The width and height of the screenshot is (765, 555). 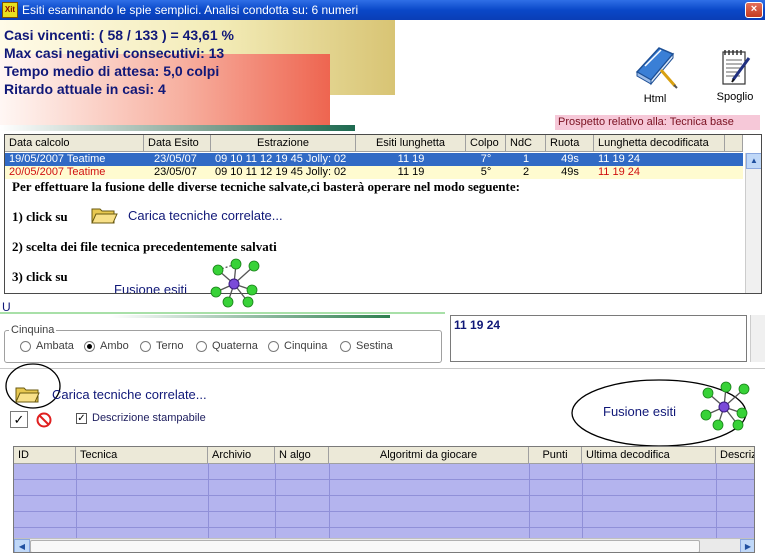 What do you see at coordinates (112, 71) in the screenshot?
I see `stat-tempo-medio: Tempo medio di attesa: 5,0 colpi` at bounding box center [112, 71].